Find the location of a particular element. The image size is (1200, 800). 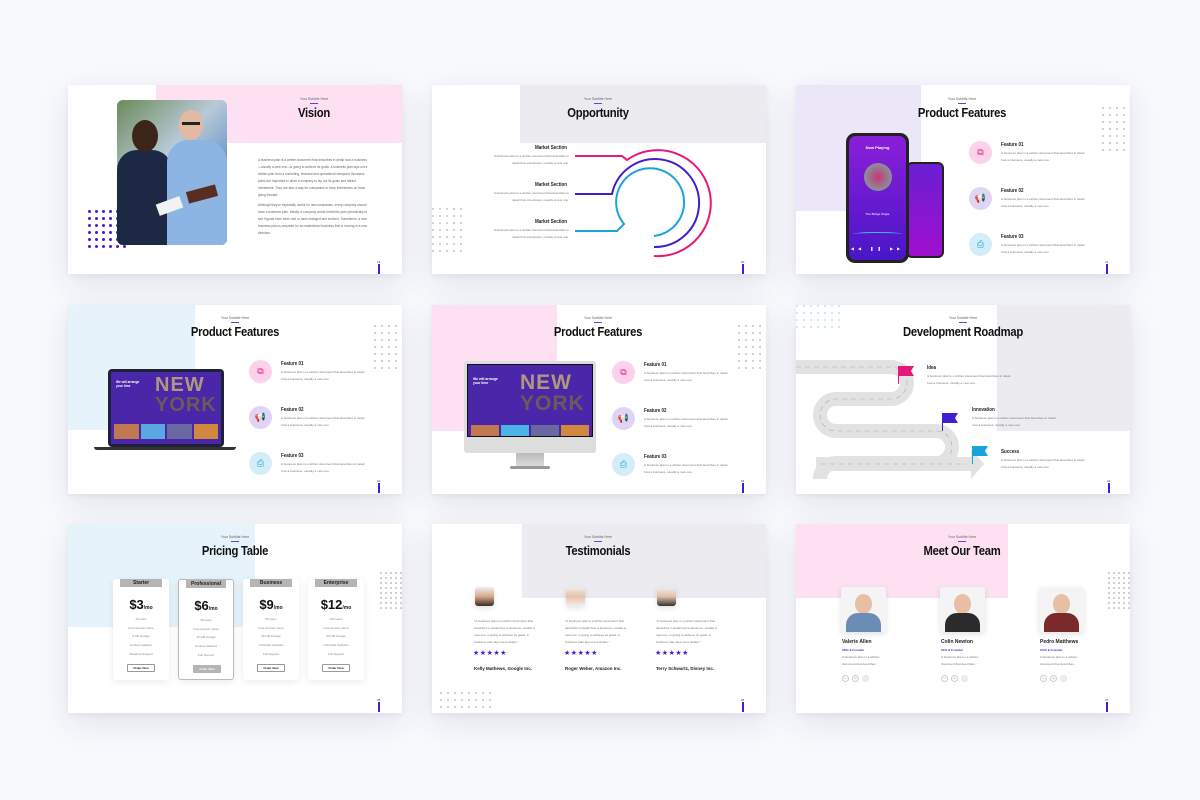

star-icon: ★ is located at coordinates (658, 653).